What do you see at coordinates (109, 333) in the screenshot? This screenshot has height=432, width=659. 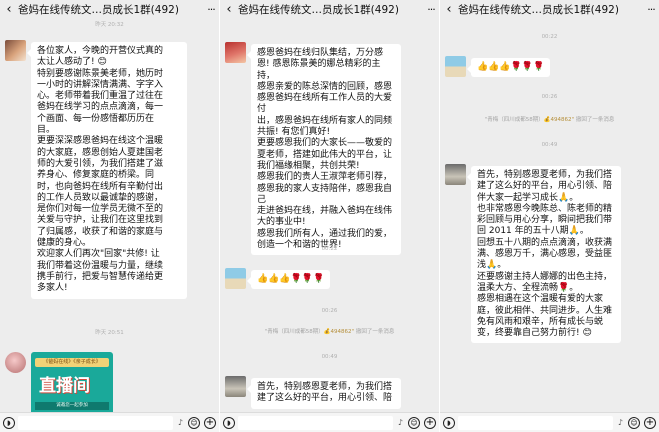 I see `timestamp: 昨天 20:51` at bounding box center [109, 333].